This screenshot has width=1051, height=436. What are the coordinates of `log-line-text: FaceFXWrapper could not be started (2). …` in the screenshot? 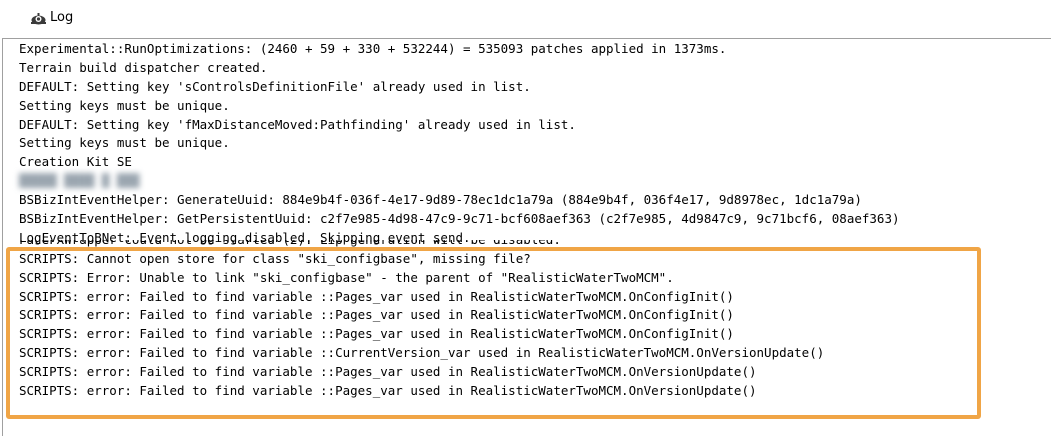 It's located at (459, 245).